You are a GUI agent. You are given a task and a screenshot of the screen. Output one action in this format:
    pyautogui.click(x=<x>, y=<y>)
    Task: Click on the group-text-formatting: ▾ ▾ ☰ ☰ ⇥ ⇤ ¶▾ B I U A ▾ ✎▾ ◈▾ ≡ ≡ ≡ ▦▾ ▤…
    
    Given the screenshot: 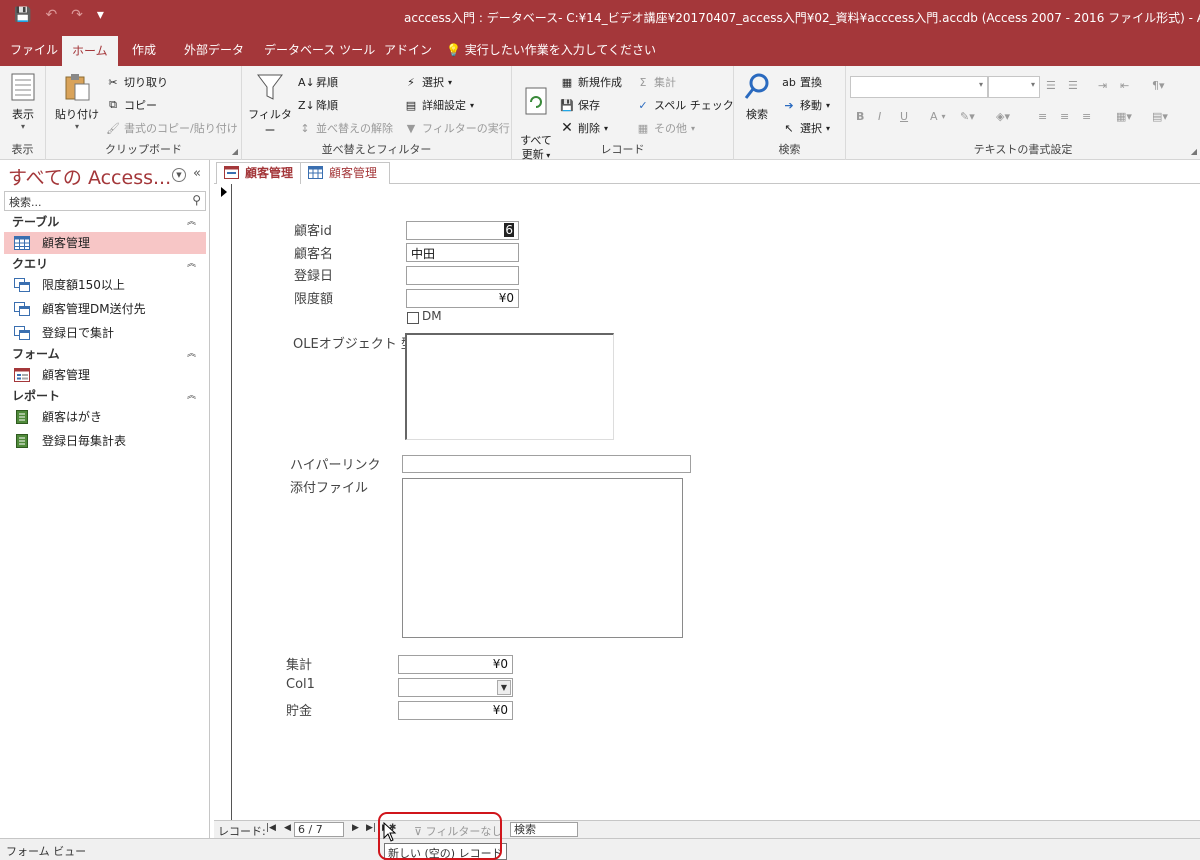 What is the action you would take?
    pyautogui.click(x=1023, y=113)
    